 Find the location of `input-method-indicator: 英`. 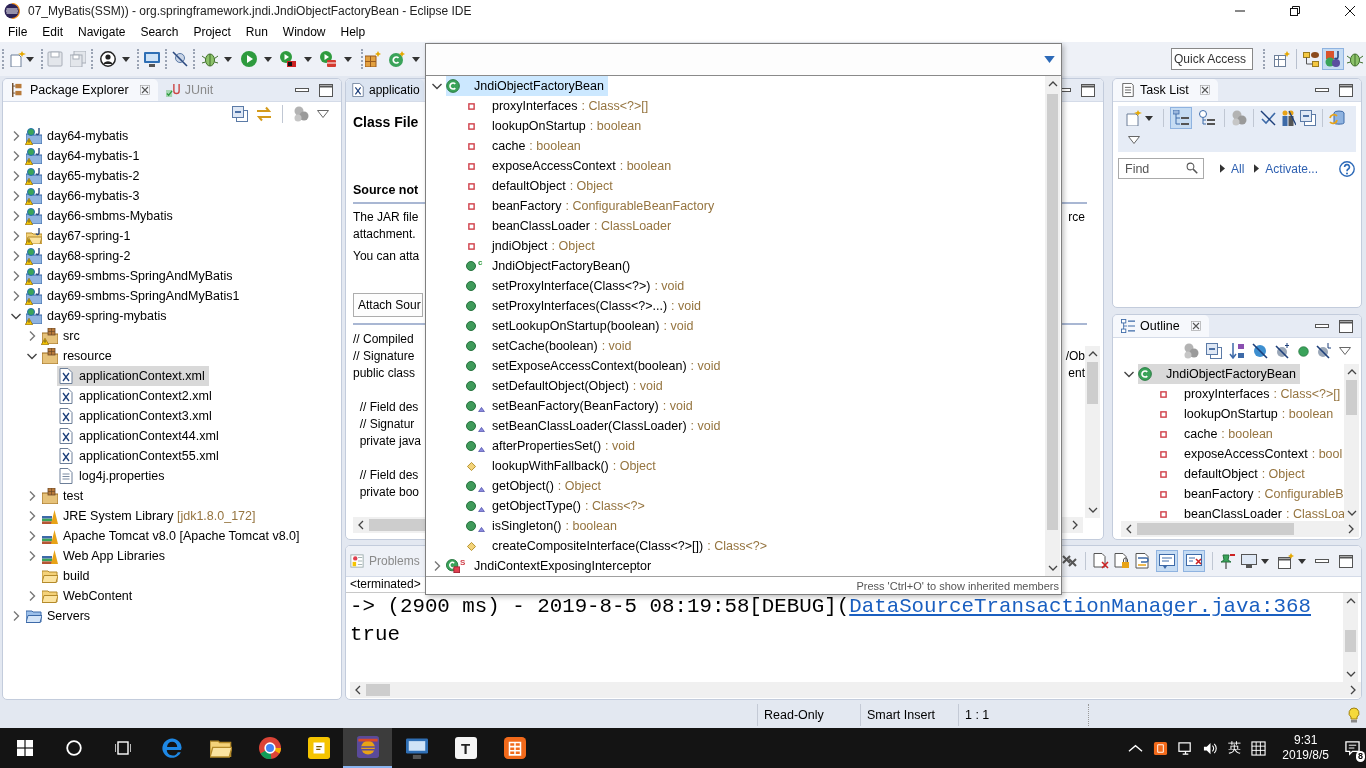

input-method-indicator: 英 is located at coordinates (1235, 748).